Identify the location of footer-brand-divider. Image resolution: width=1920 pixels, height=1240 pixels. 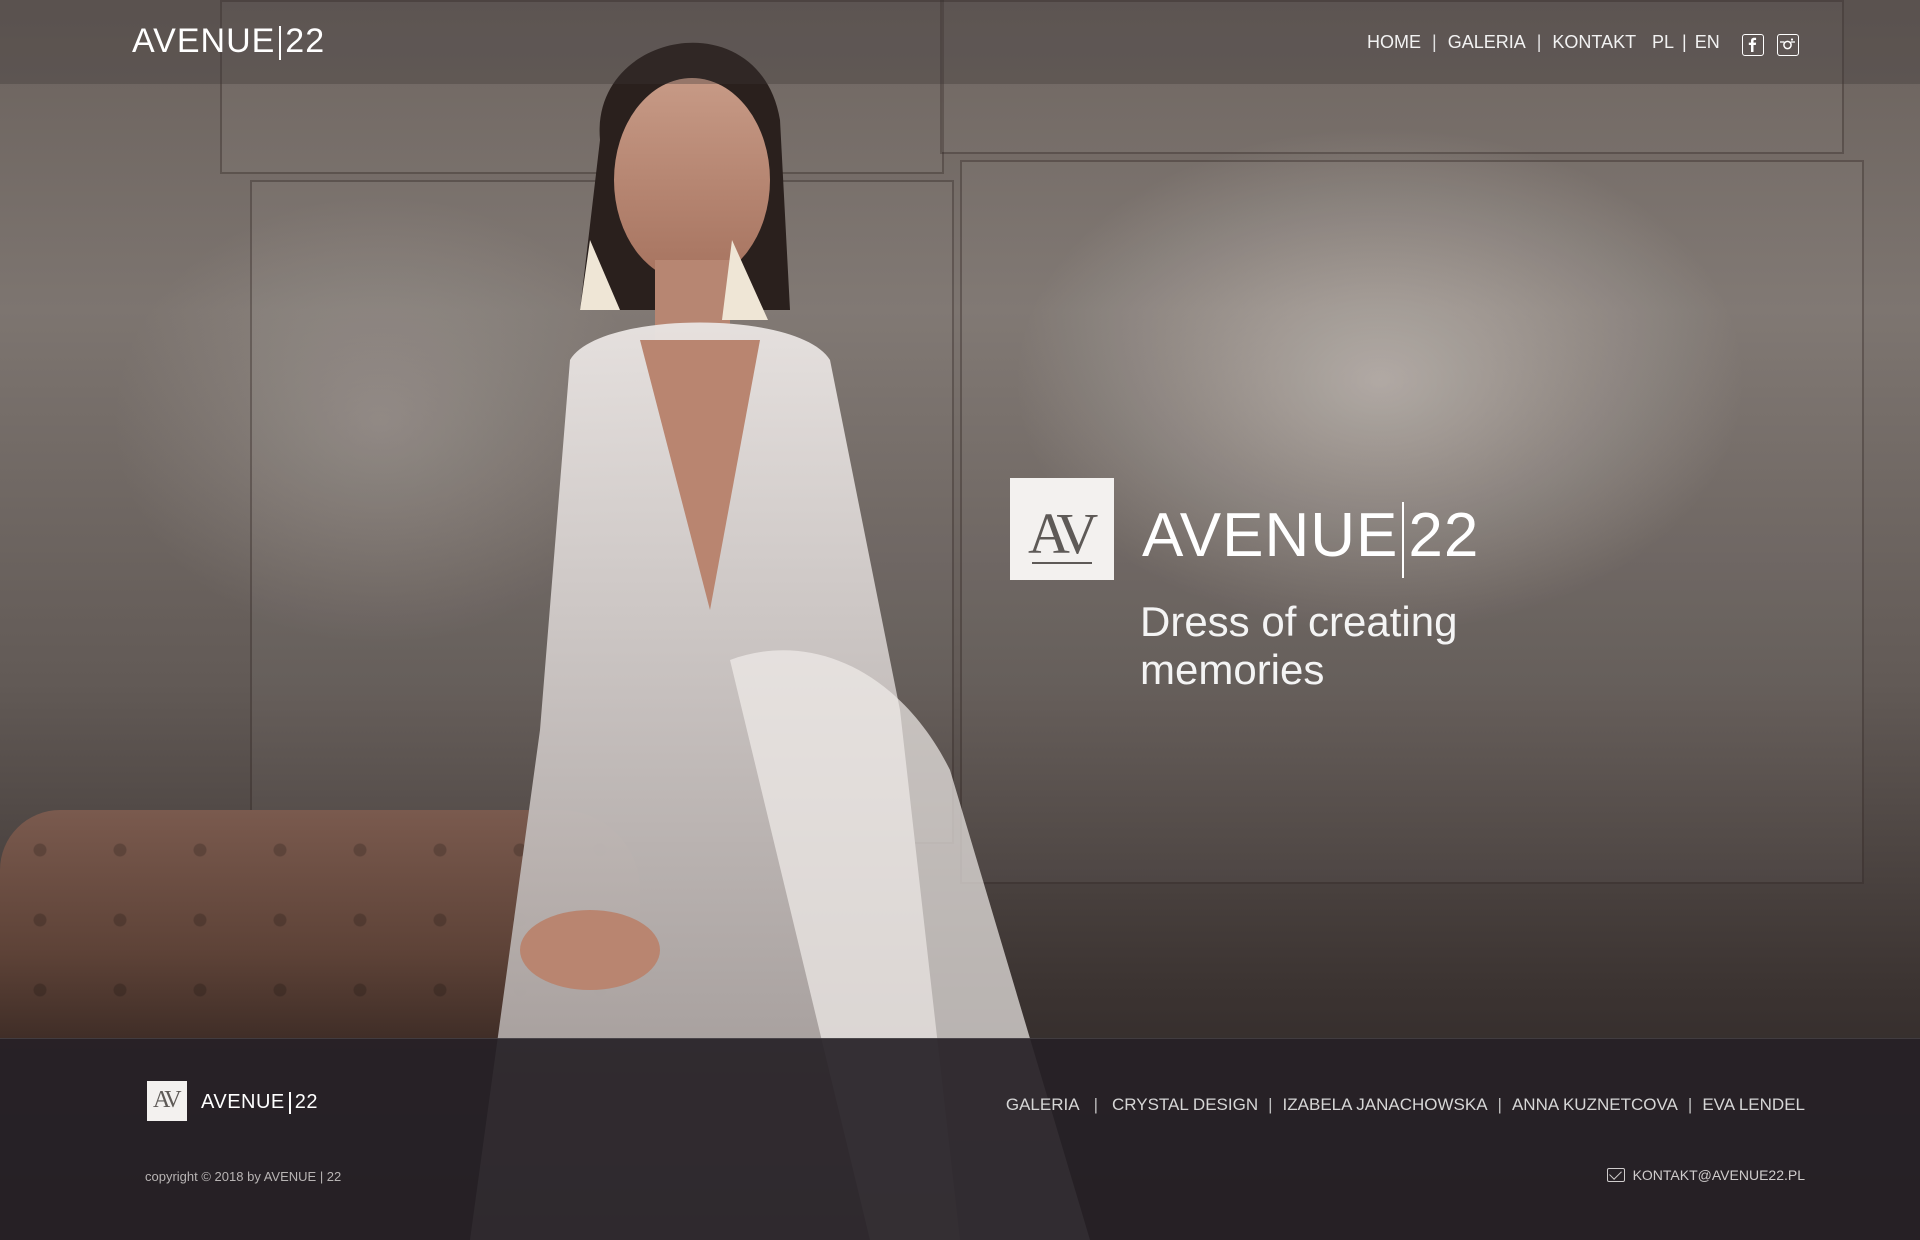
(289, 1102).